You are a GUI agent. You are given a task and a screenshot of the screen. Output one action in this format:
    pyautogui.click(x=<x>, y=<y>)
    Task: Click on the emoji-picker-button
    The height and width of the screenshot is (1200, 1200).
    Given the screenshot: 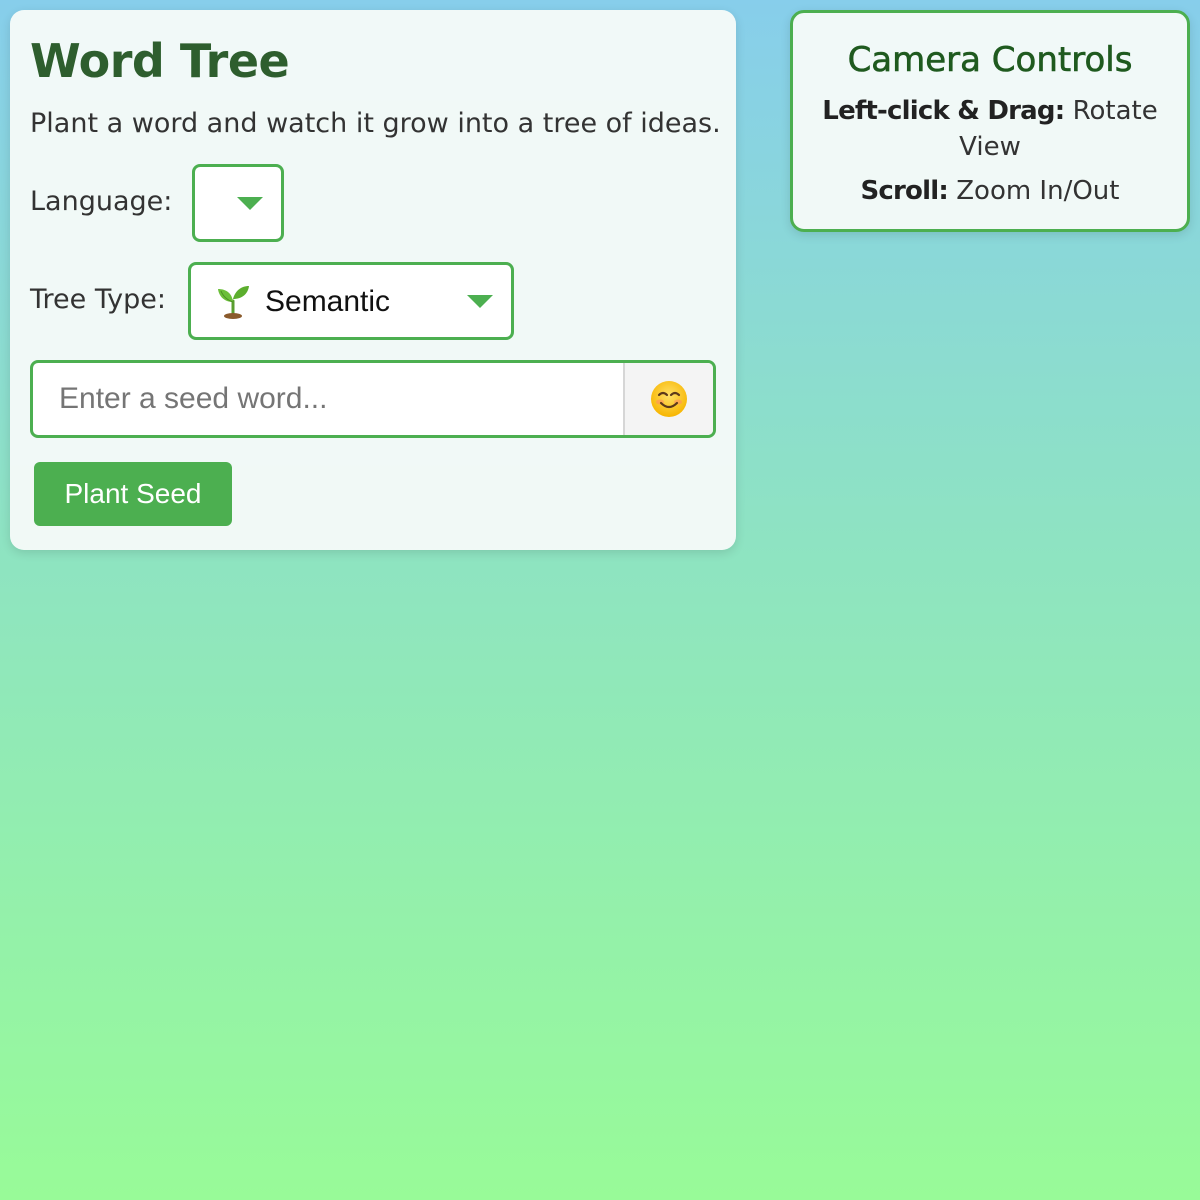 What is the action you would take?
    pyautogui.click(x=668, y=399)
    